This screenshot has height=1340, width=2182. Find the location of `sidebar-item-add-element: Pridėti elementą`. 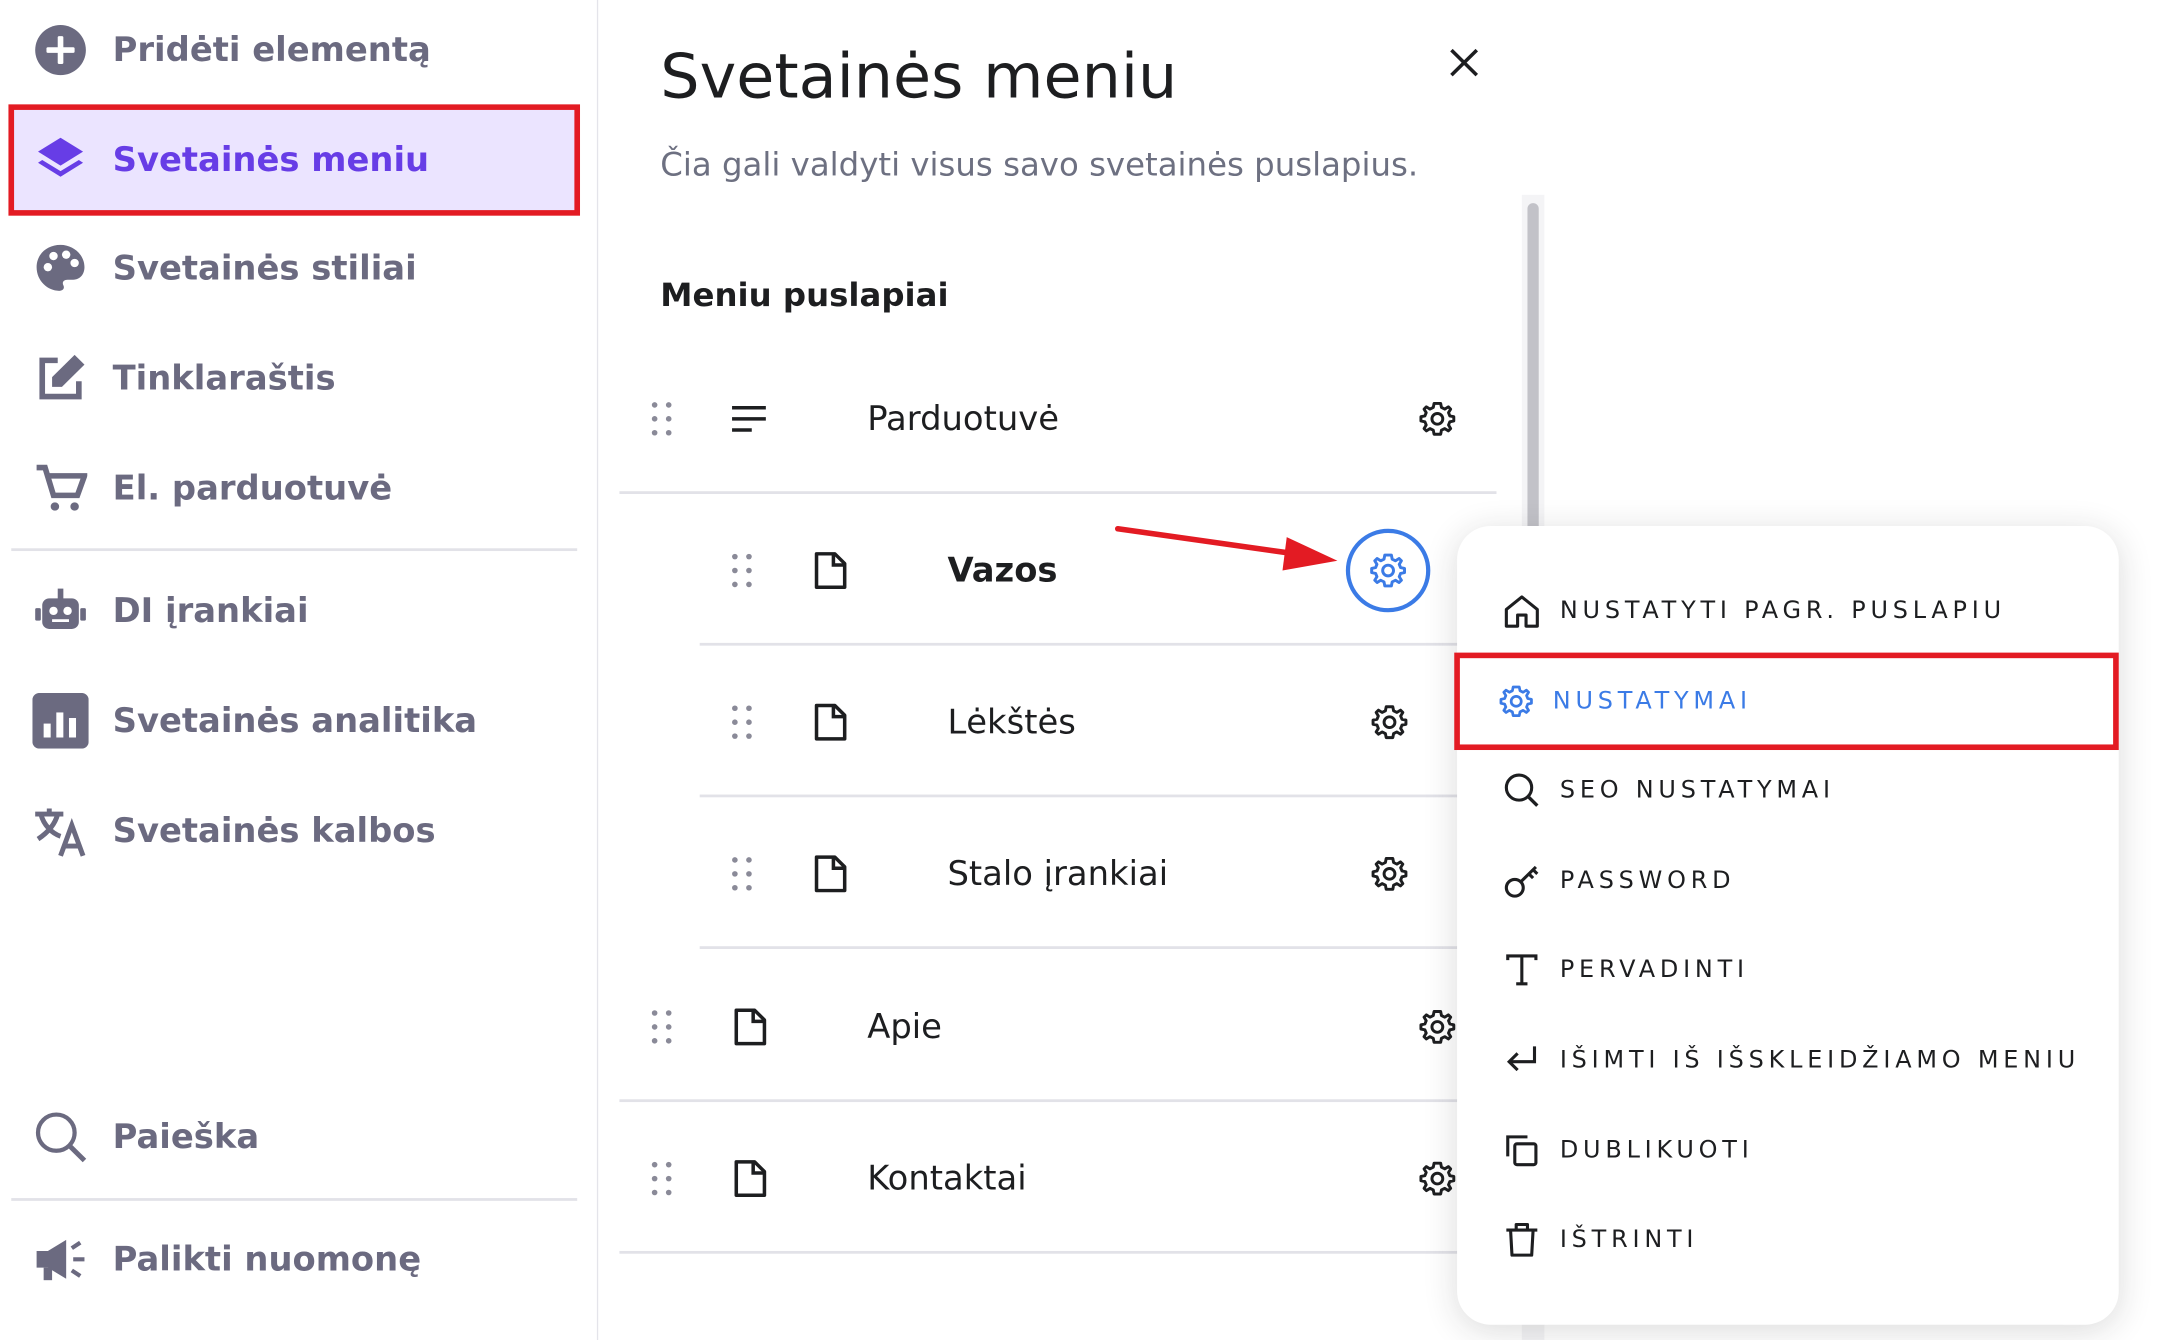

sidebar-item-add-element: Pridėti elementą is located at coordinates (294, 50).